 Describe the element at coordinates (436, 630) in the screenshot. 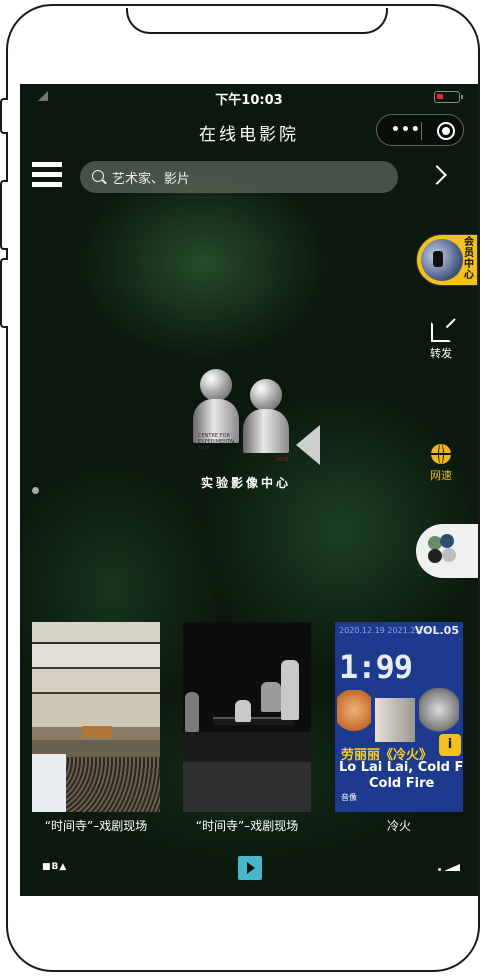

I see `poster-issue: VOL.05` at that location.